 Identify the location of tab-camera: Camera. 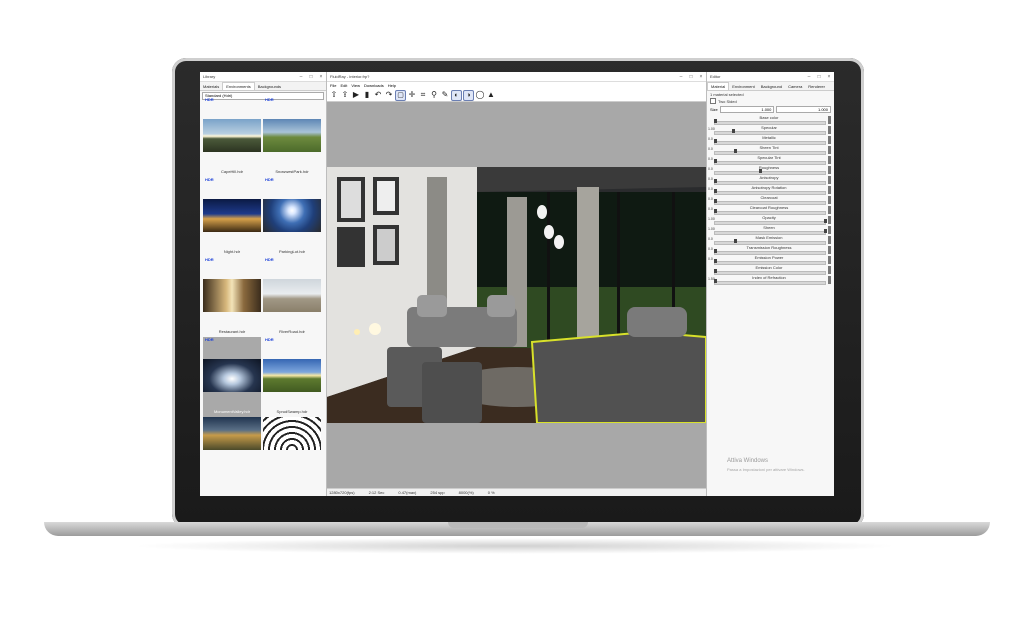
(795, 86).